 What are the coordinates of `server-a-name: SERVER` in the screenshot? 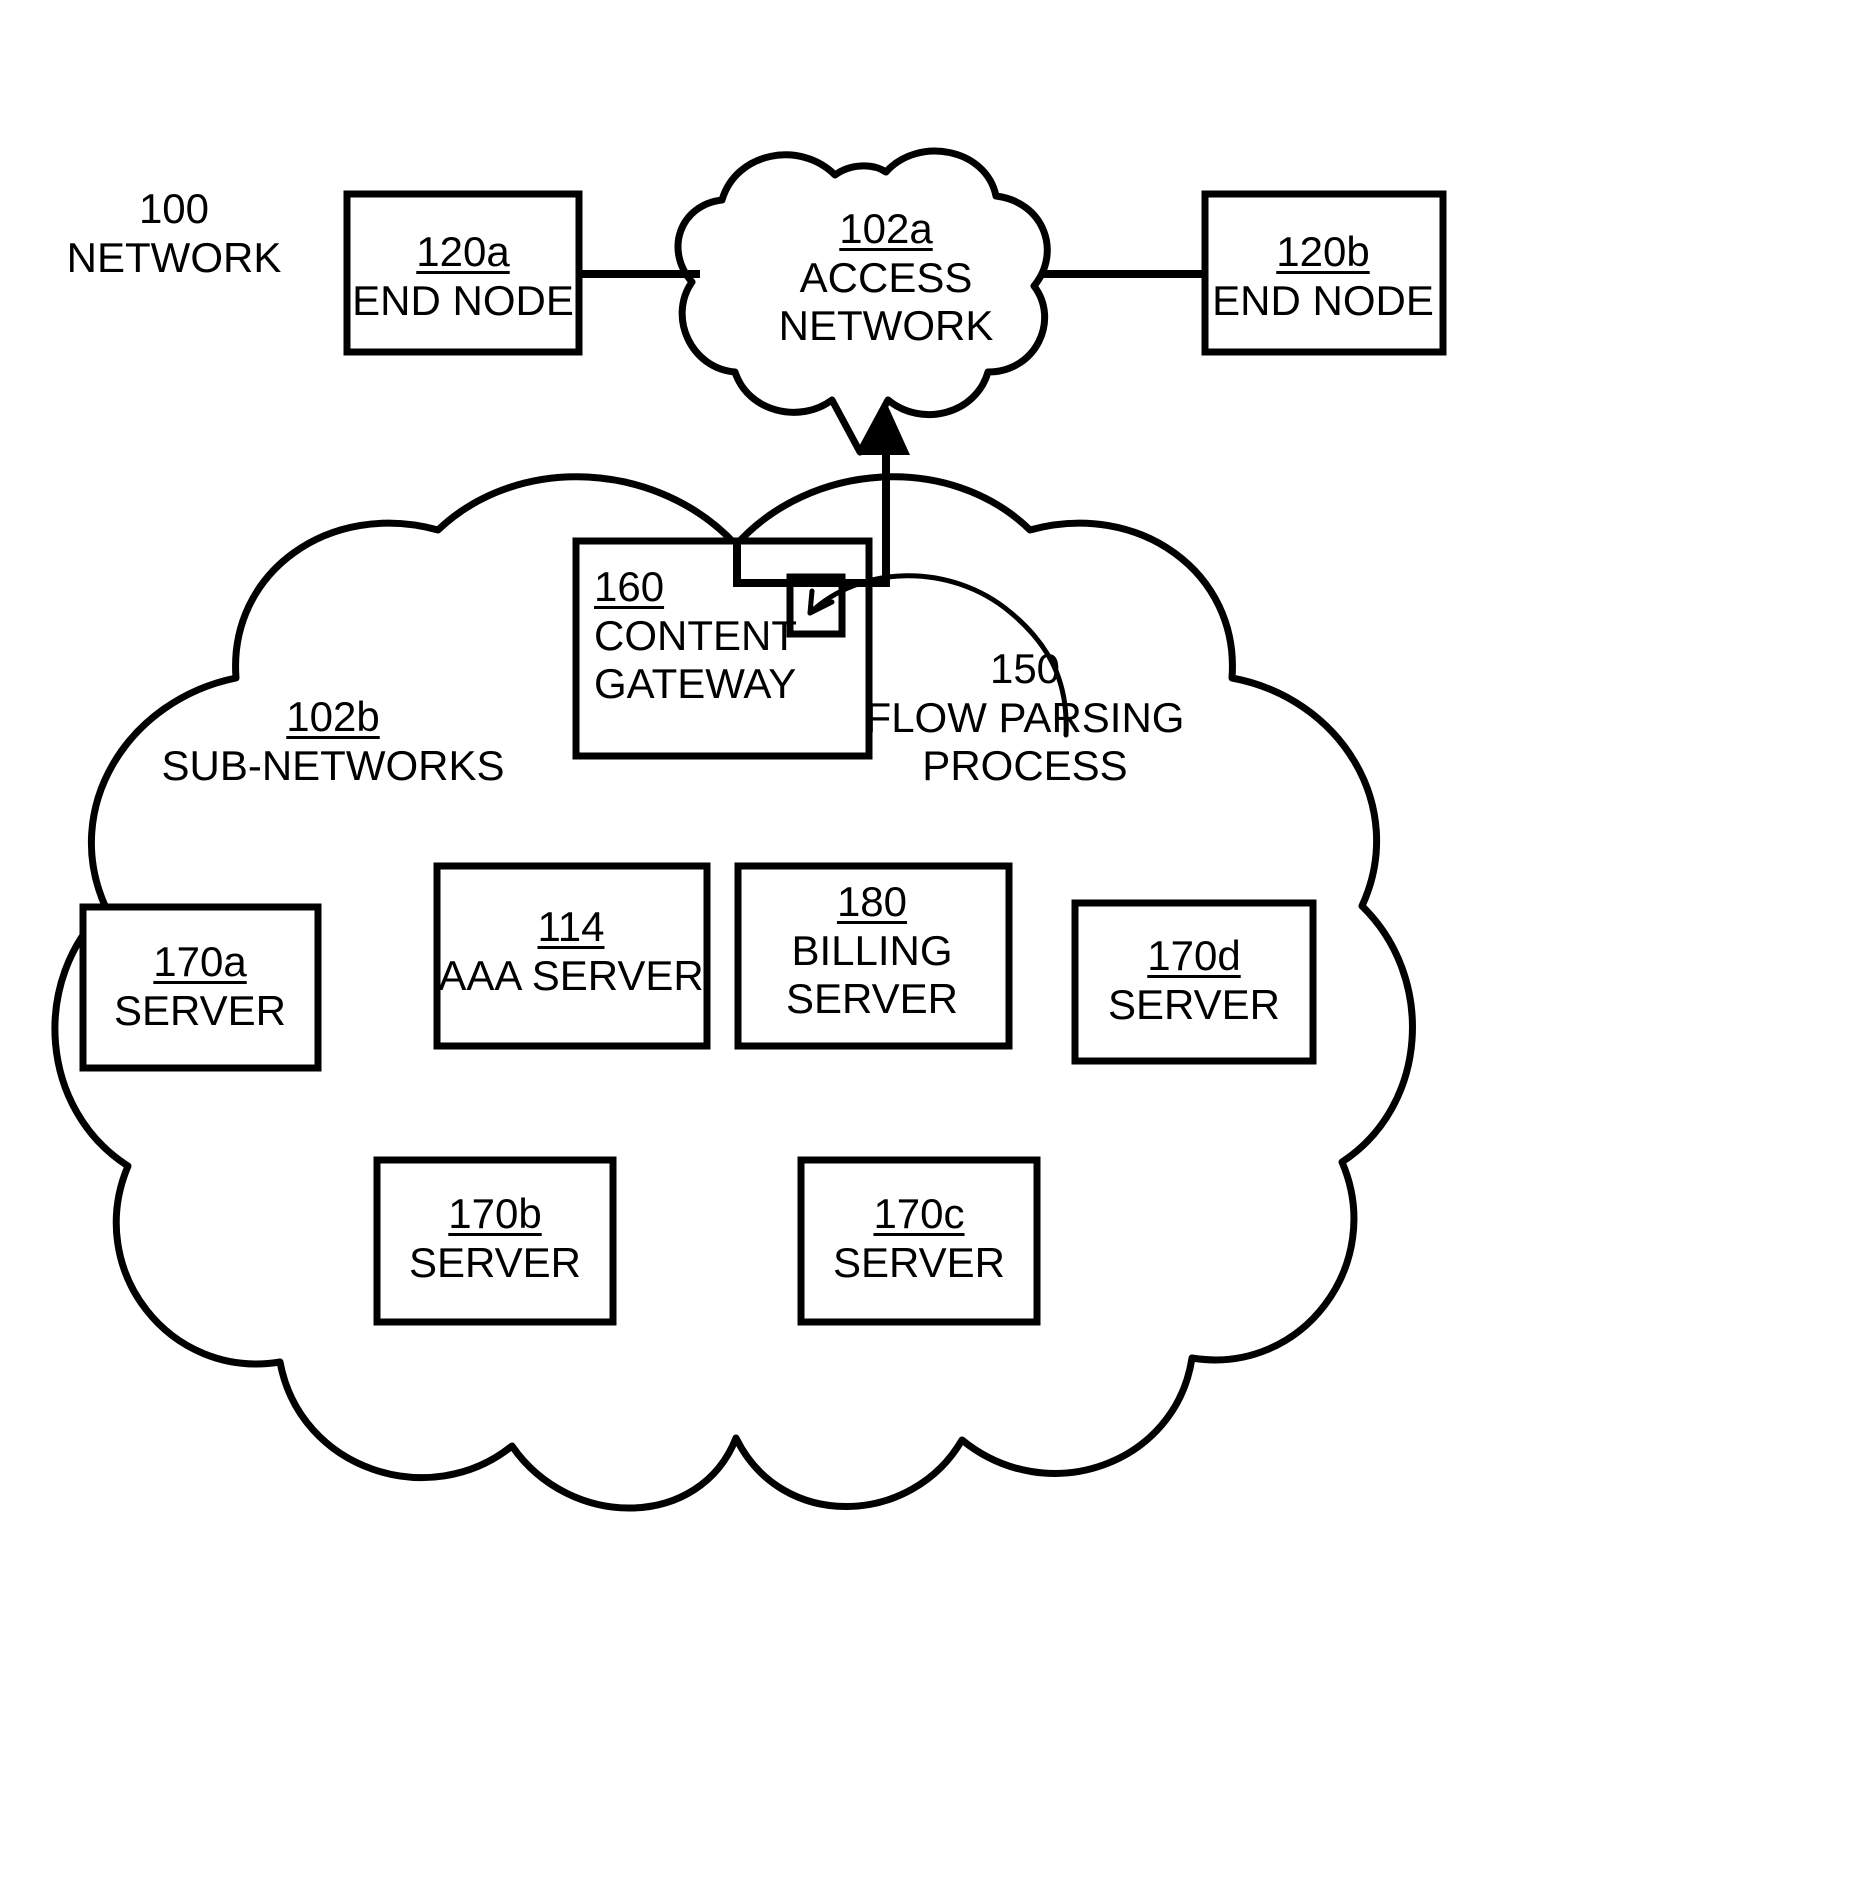 It's located at (200, 1010).